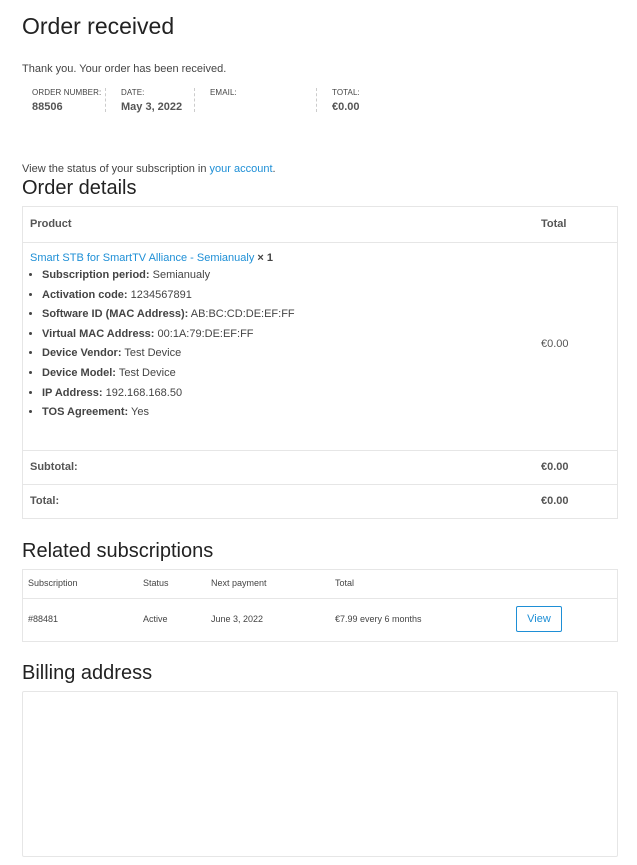 The height and width of the screenshot is (865, 637). What do you see at coordinates (554, 224) in the screenshot?
I see `col-total-header: Total` at bounding box center [554, 224].